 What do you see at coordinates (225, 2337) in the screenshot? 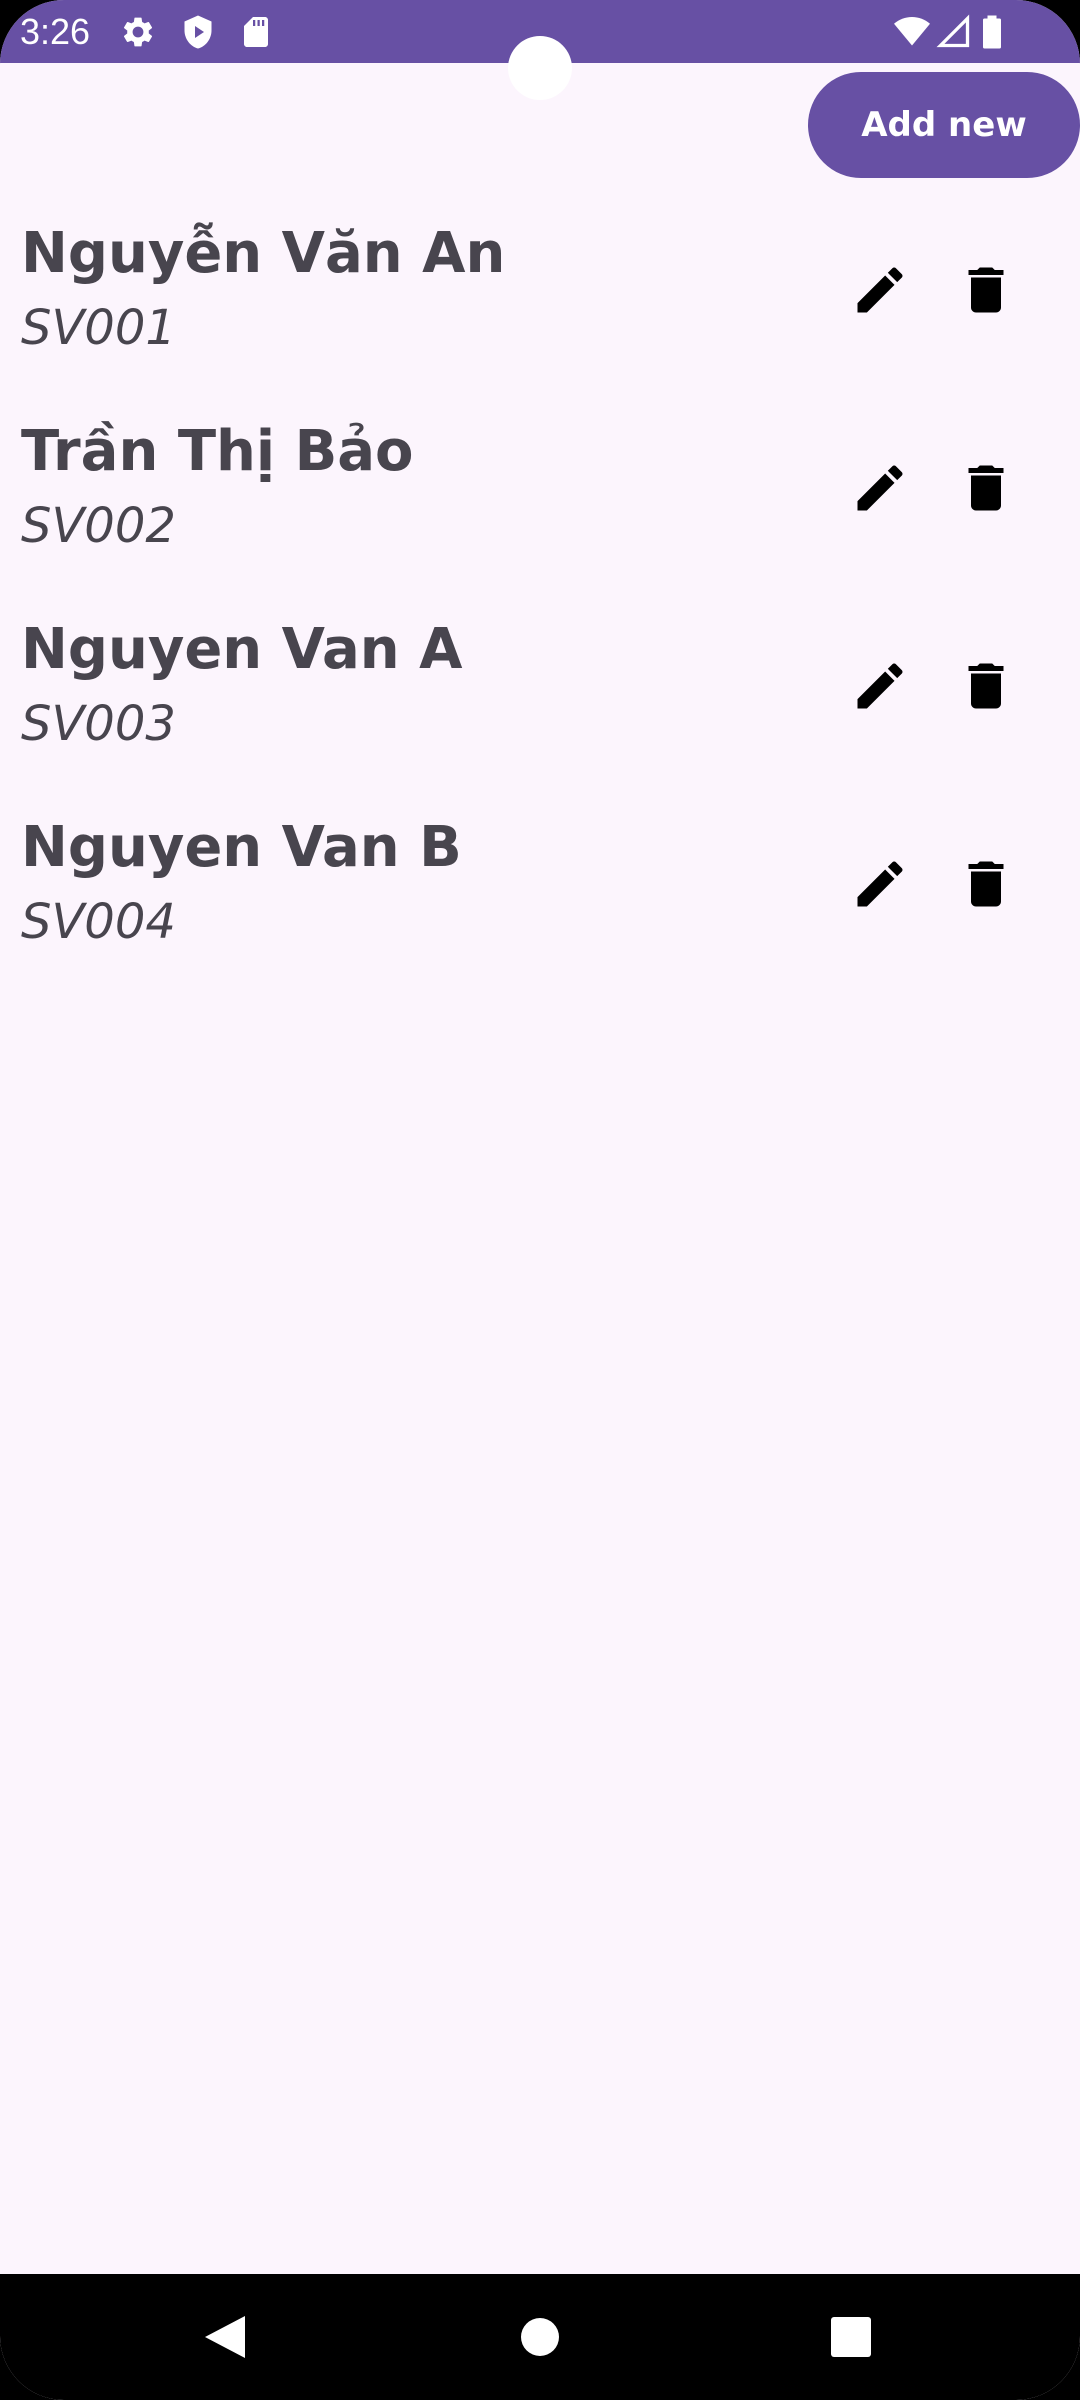
I see `back-icon` at bounding box center [225, 2337].